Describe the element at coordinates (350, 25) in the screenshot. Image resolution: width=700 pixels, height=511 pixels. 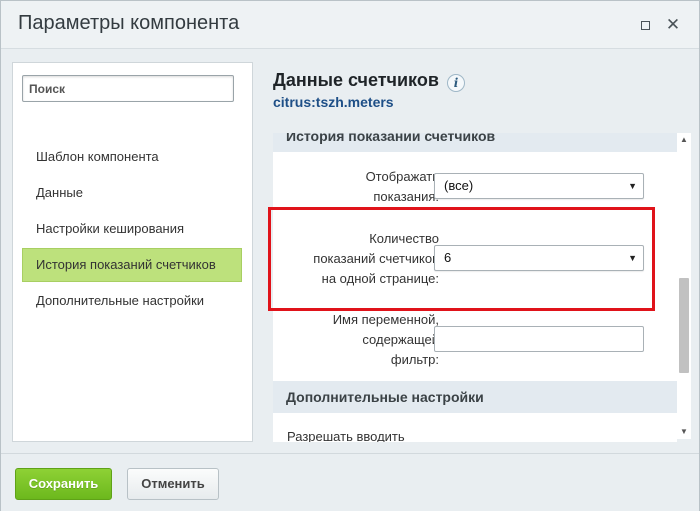
I see `dialog-titlebar: Параметры компонента ✕` at that location.